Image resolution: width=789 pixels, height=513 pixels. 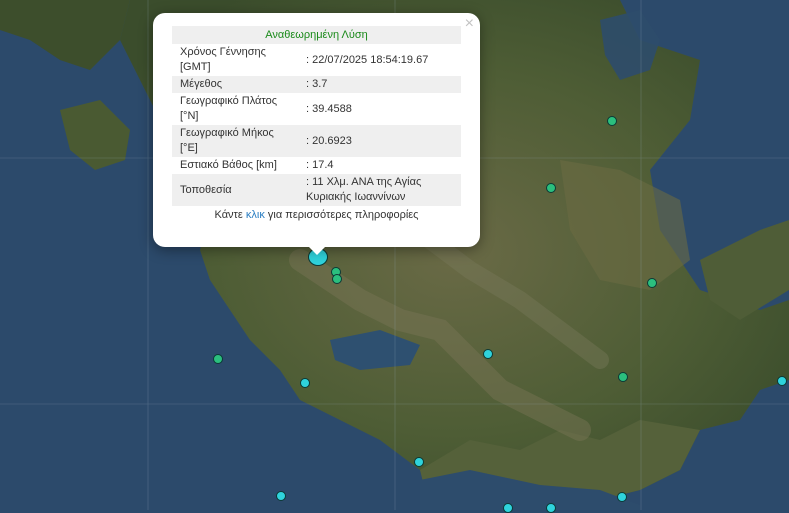 I want to click on longitude-label: Γεωγραφικό Μήκος [°E], so click(x=235, y=141).